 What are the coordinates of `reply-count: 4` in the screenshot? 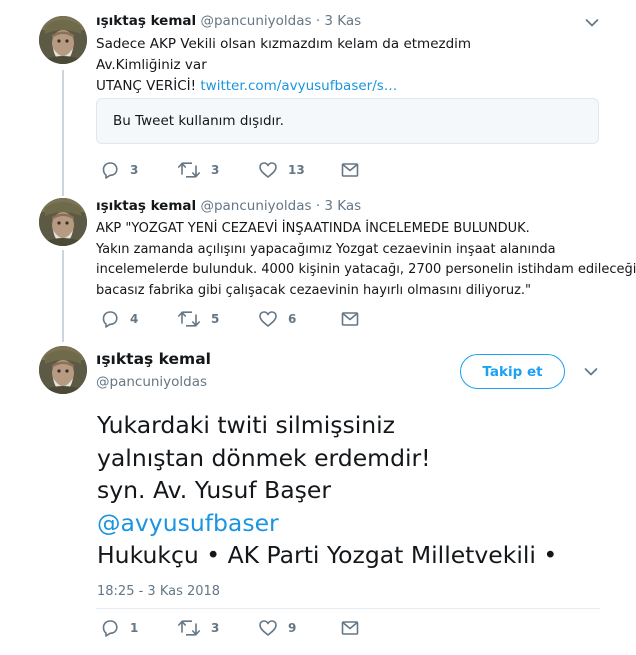 It's located at (134, 319).